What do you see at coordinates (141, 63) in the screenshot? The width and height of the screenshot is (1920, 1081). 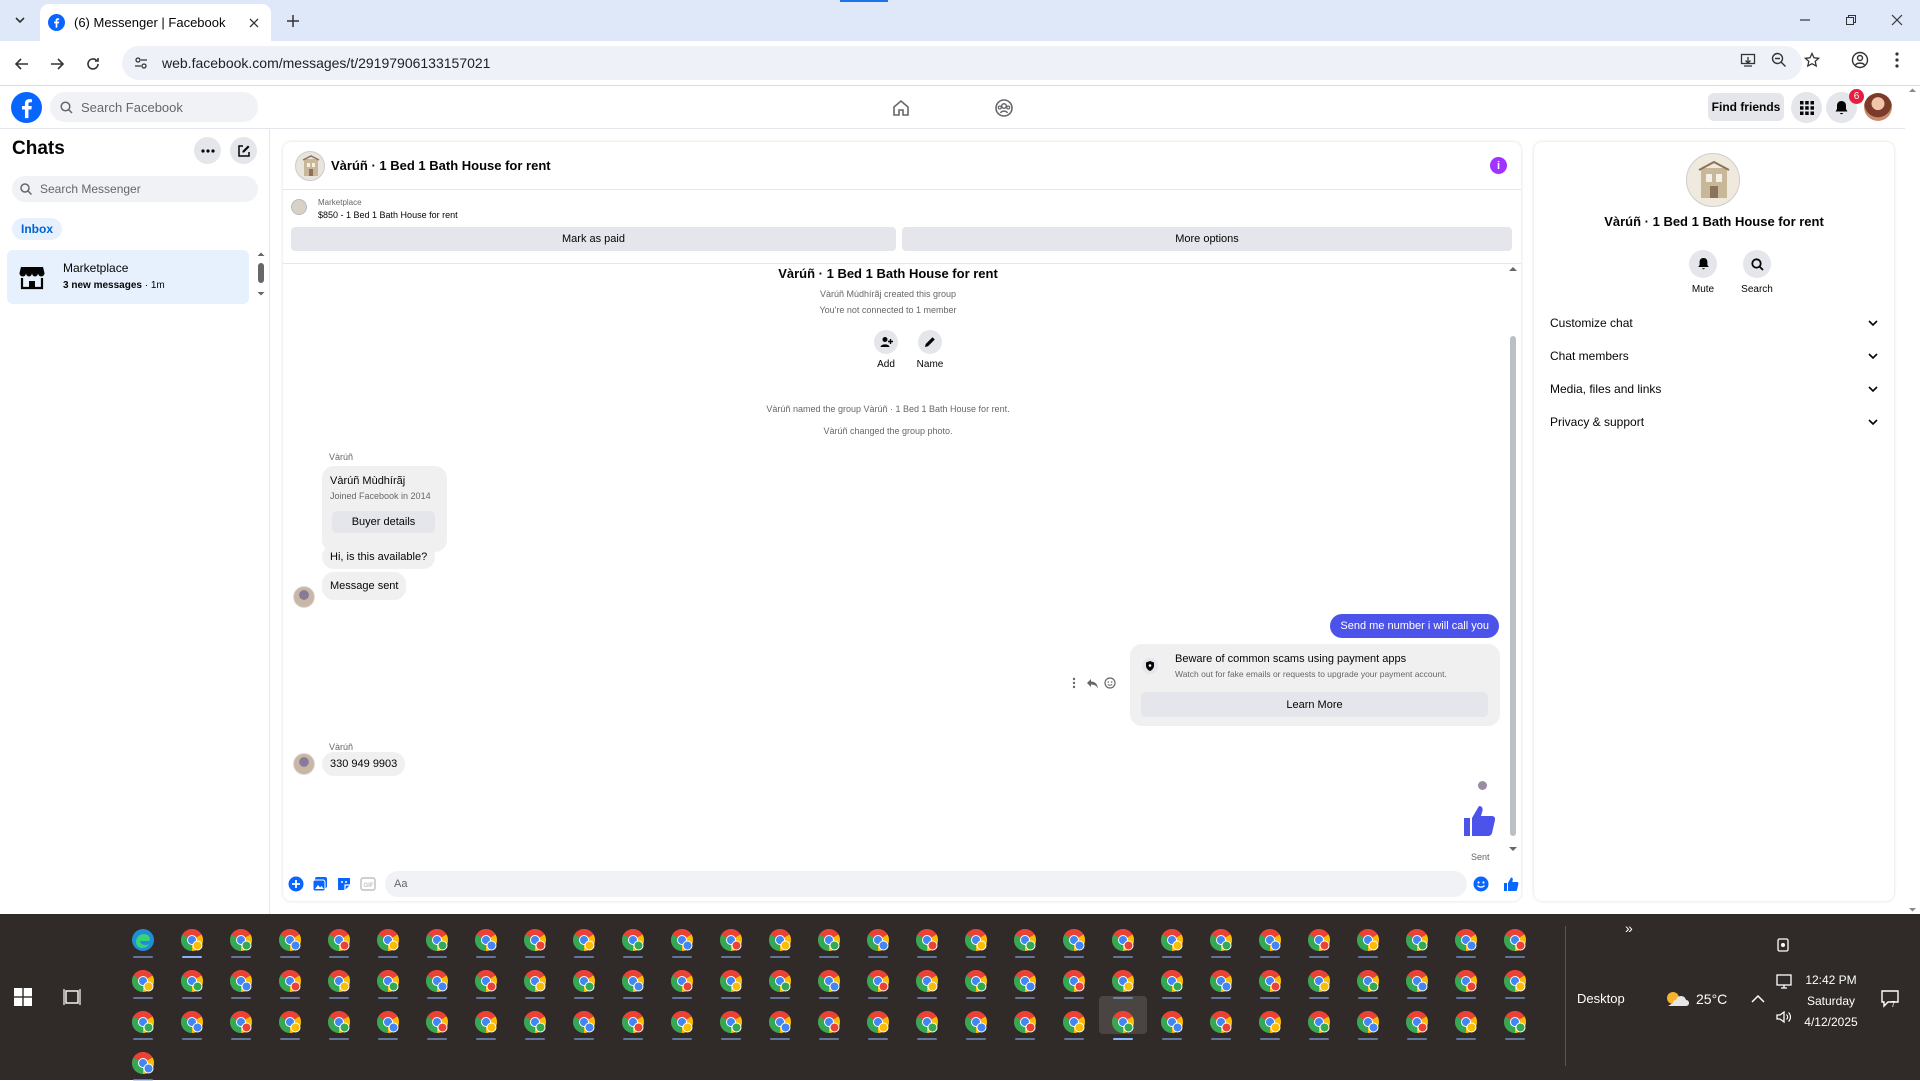 I see `site-info-icon` at bounding box center [141, 63].